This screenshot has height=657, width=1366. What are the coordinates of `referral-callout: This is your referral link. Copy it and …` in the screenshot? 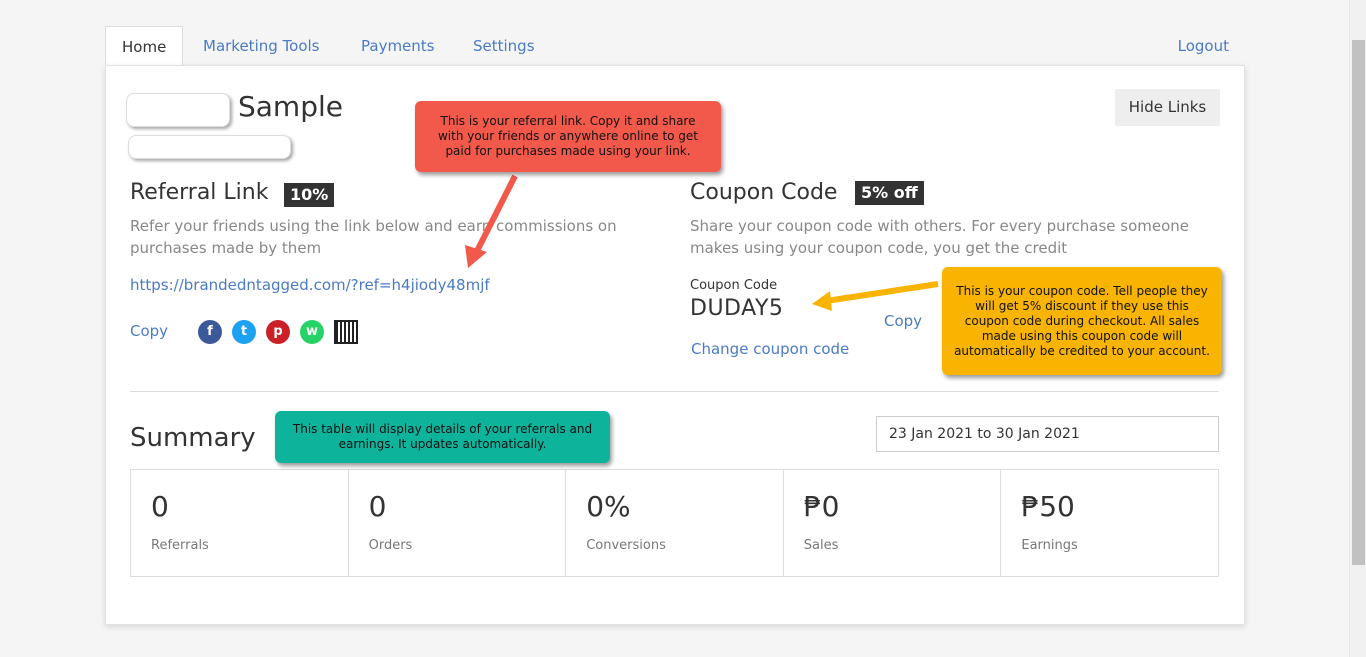 It's located at (568, 136).